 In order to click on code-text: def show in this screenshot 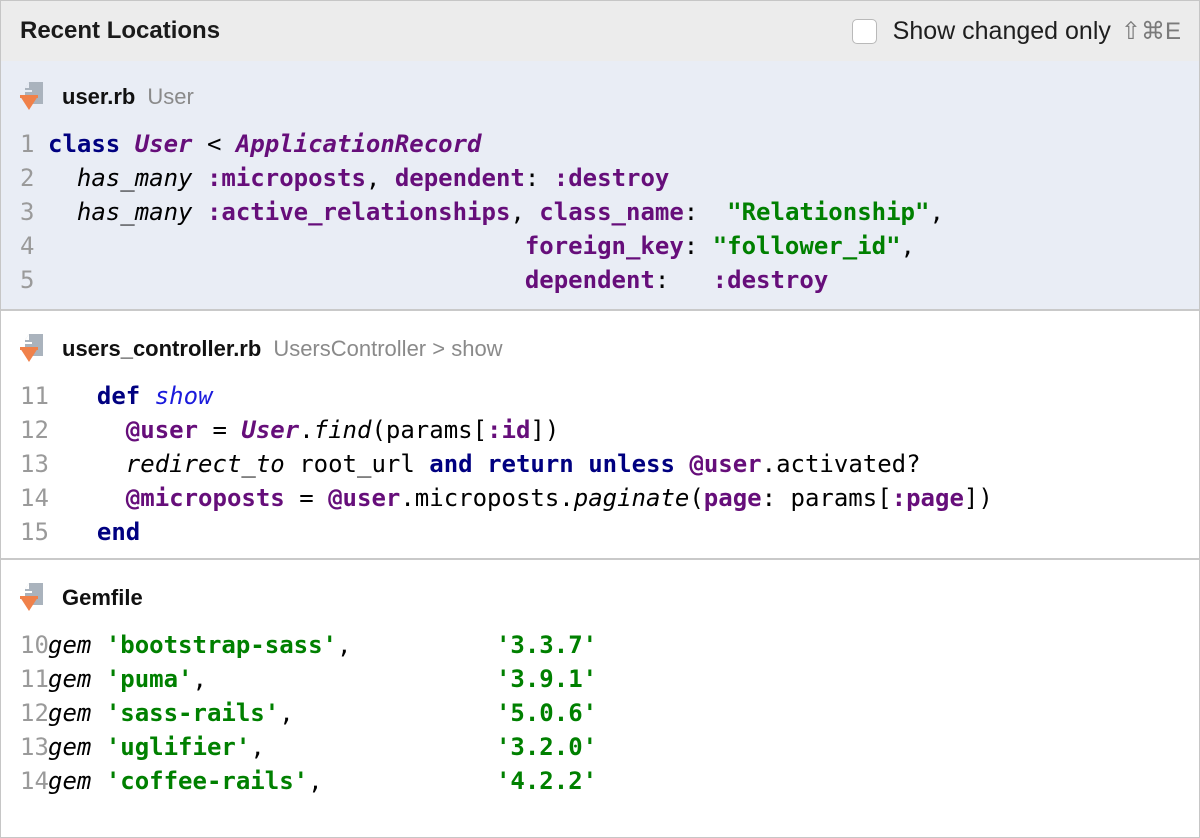, I will do `click(140, 396)`.